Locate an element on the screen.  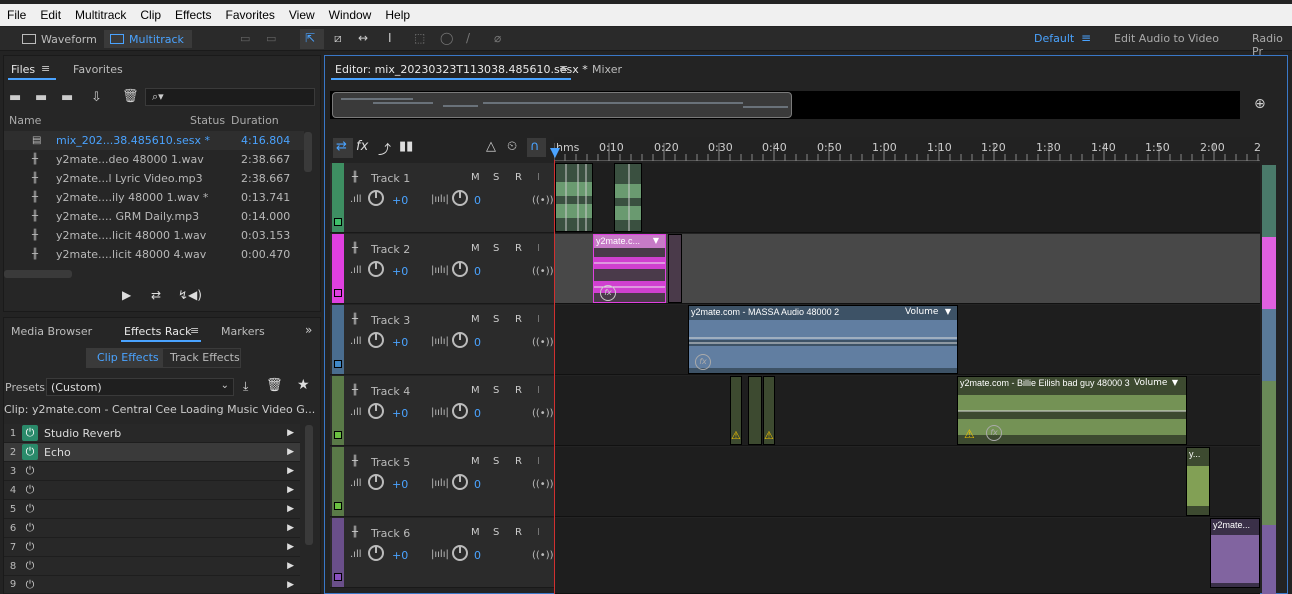
menu-effects: Effects is located at coordinates (193, 15).